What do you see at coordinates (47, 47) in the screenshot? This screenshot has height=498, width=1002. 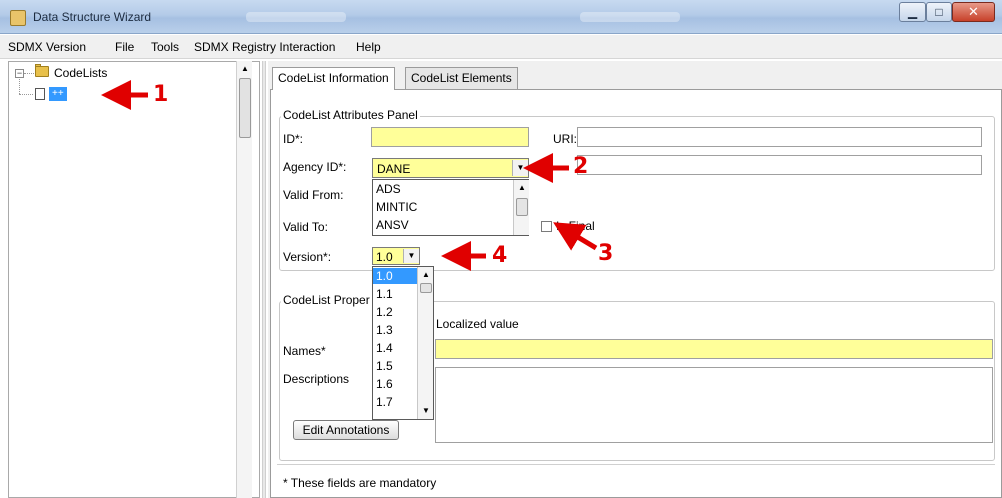 I see `menu-sdmx-version: SDMX Version` at bounding box center [47, 47].